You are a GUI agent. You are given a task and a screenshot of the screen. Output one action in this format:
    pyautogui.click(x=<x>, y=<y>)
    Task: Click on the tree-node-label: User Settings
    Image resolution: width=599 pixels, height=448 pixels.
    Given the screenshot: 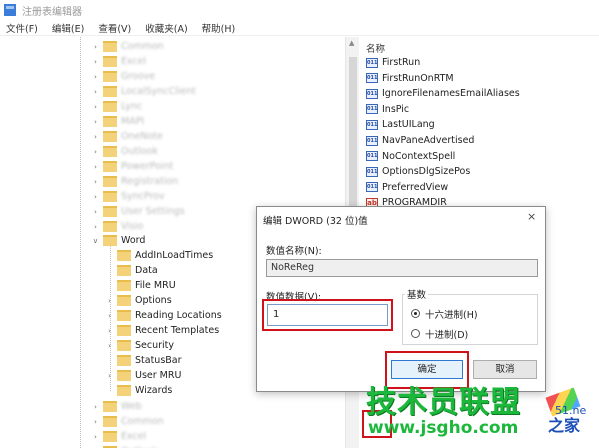 What is the action you would take?
    pyautogui.click(x=153, y=211)
    